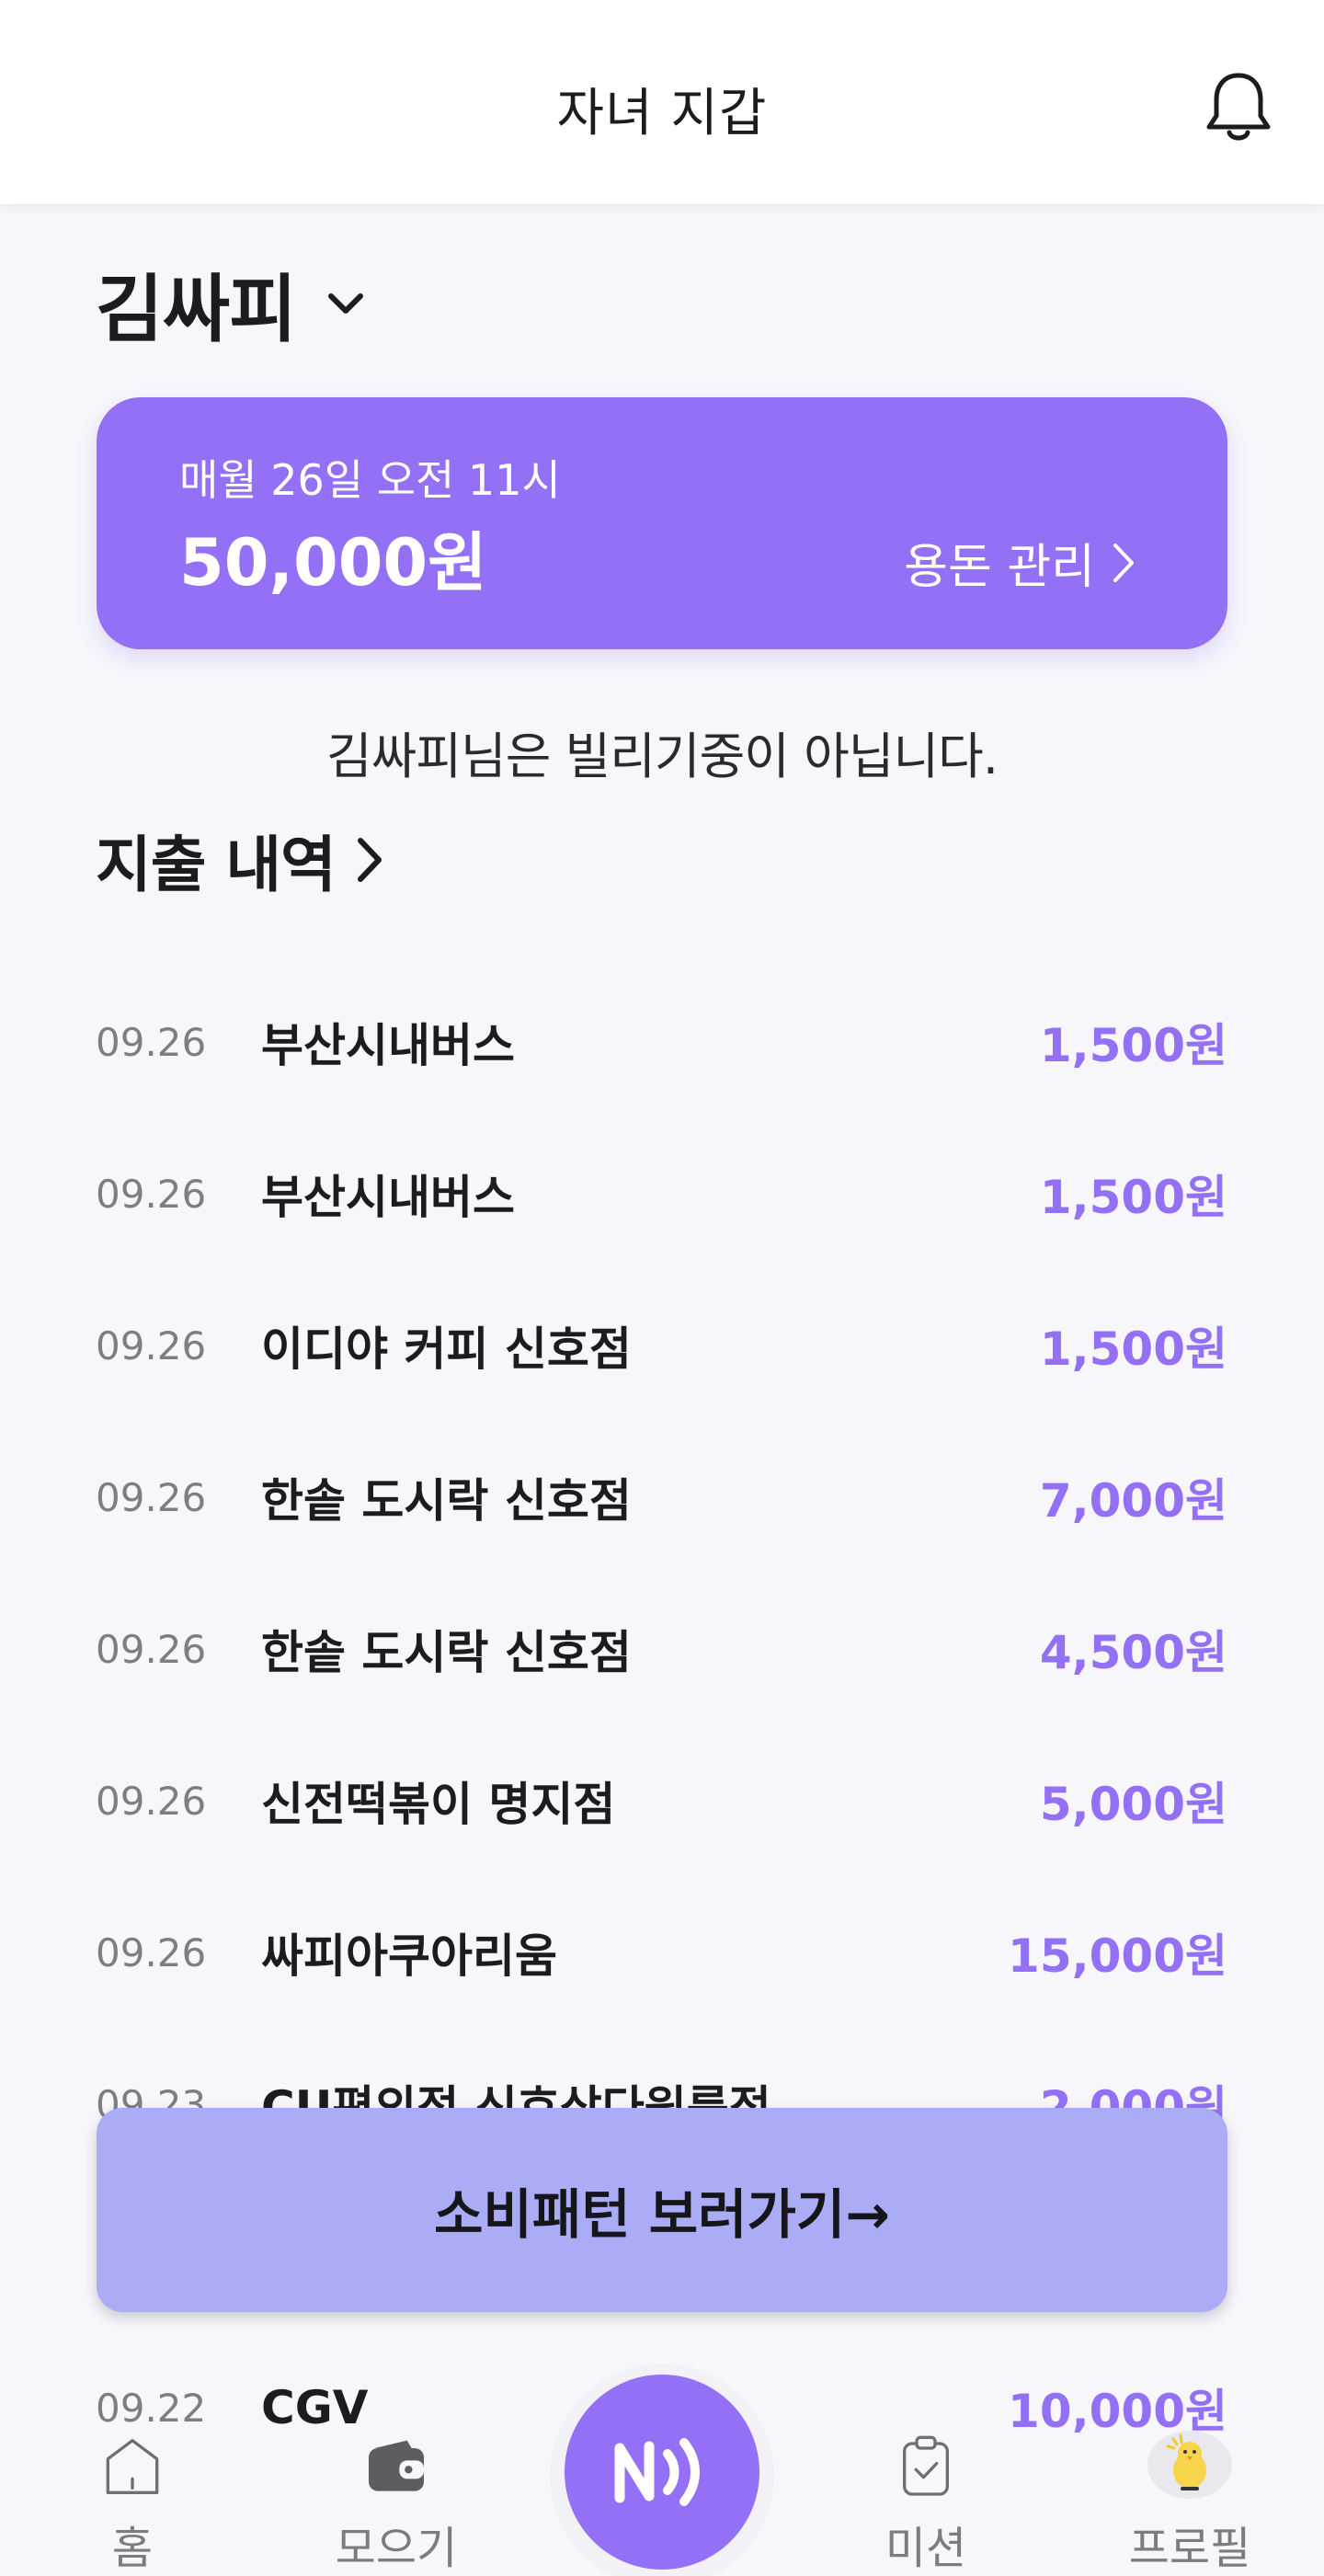  Describe the element at coordinates (657, 2472) in the screenshot. I see `nfc-pay-icon` at that location.